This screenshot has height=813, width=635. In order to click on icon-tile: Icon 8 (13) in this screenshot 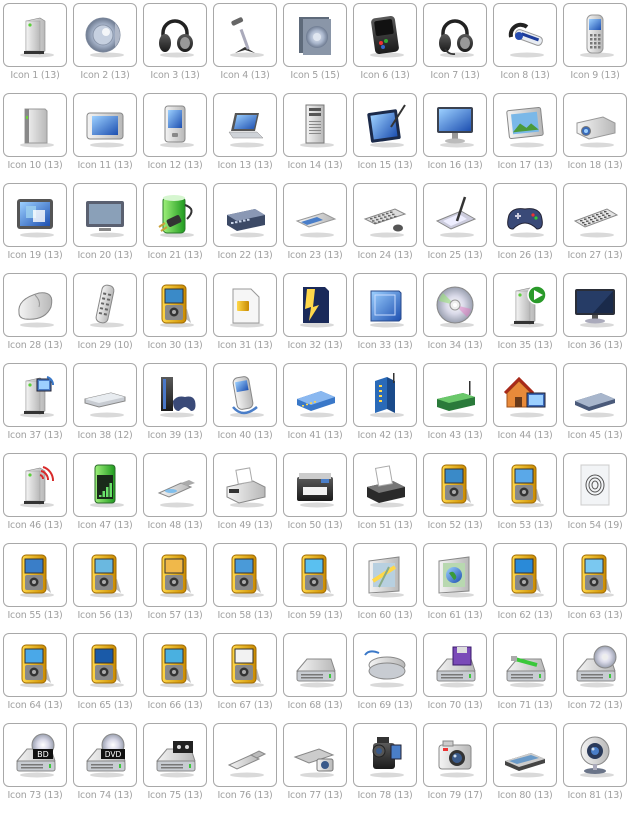, I will do `click(528, 48)`.